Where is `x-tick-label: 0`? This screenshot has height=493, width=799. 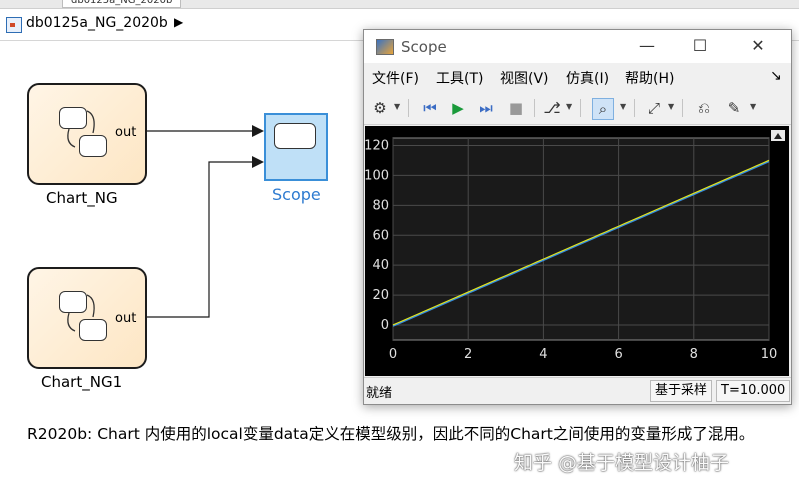 x-tick-label: 0 is located at coordinates (393, 354).